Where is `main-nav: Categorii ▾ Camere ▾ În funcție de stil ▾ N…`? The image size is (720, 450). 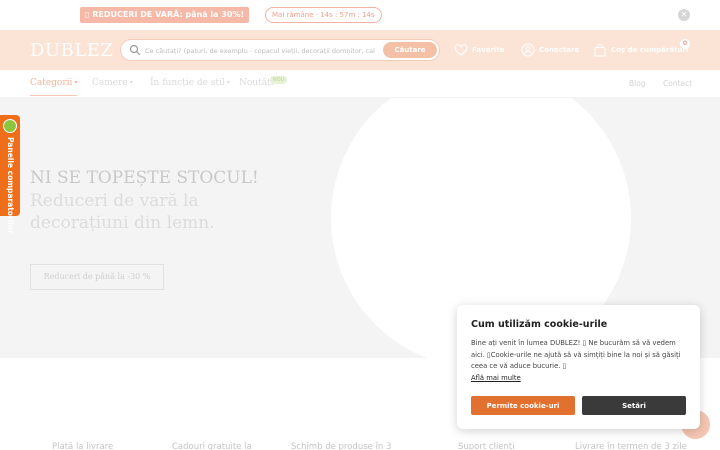 main-nav: Categorii ▾ Camere ▾ În funcție de stil ▾ N… is located at coordinates (360, 84).